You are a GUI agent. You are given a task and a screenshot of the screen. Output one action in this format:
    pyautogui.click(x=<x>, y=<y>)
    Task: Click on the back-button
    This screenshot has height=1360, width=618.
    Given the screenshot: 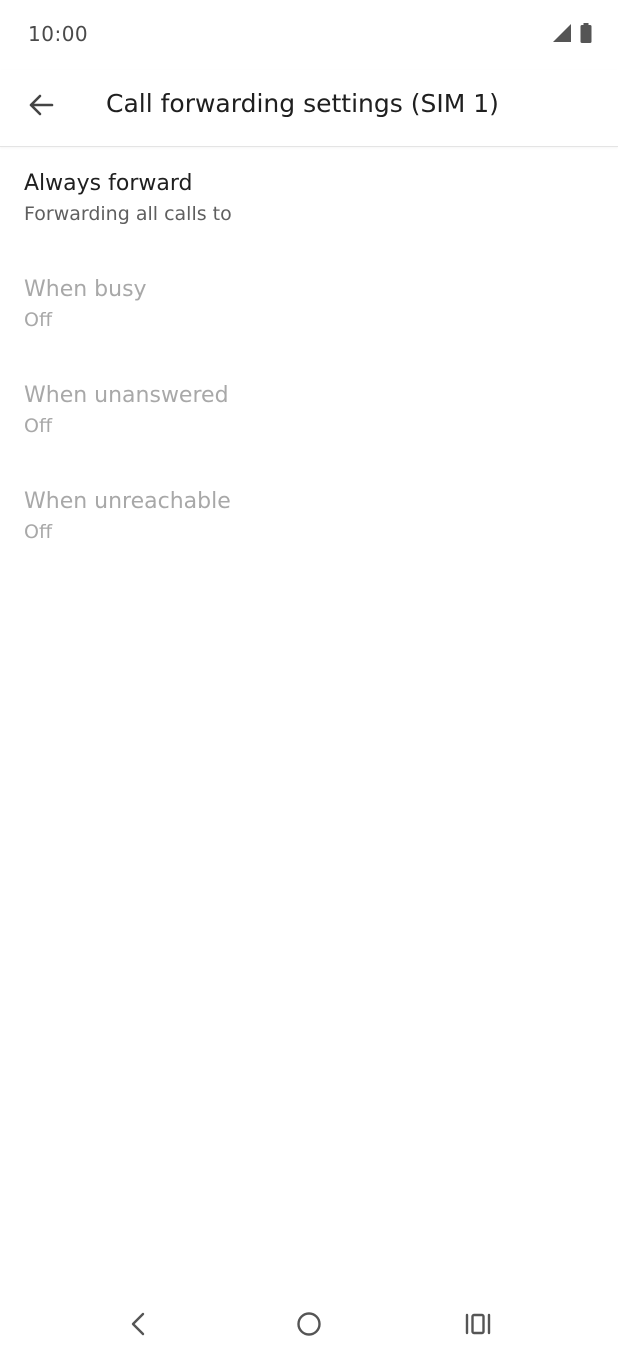 What is the action you would take?
    pyautogui.click(x=41, y=107)
    